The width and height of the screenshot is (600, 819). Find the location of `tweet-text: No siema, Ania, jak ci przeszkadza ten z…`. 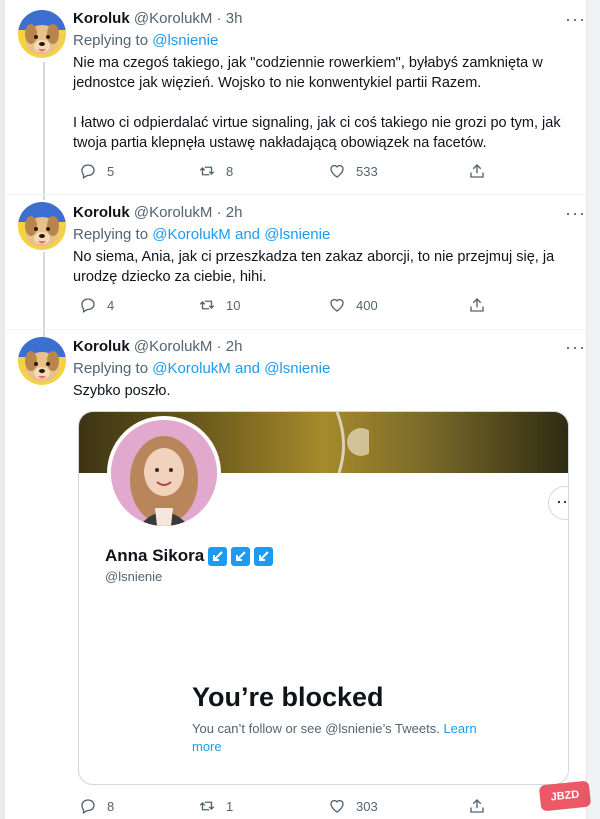

tweet-text: No siema, Ania, jak ci przeszkadza ten z… is located at coordinates (329, 267).